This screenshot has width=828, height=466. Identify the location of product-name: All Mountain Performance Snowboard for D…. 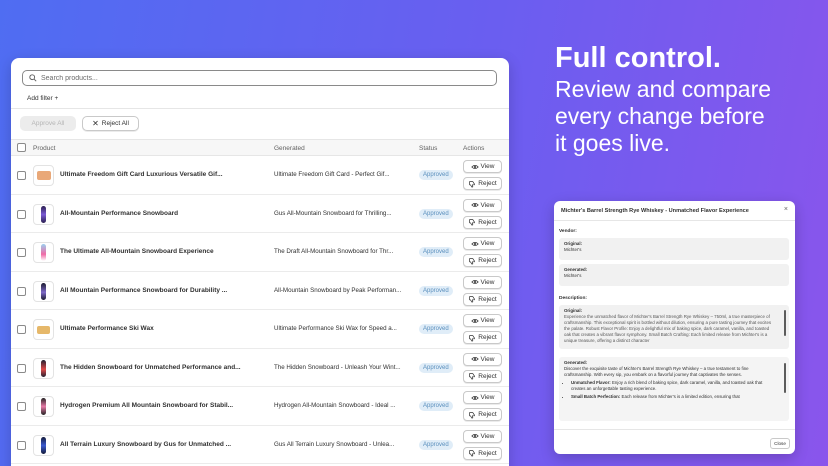
(144, 290).